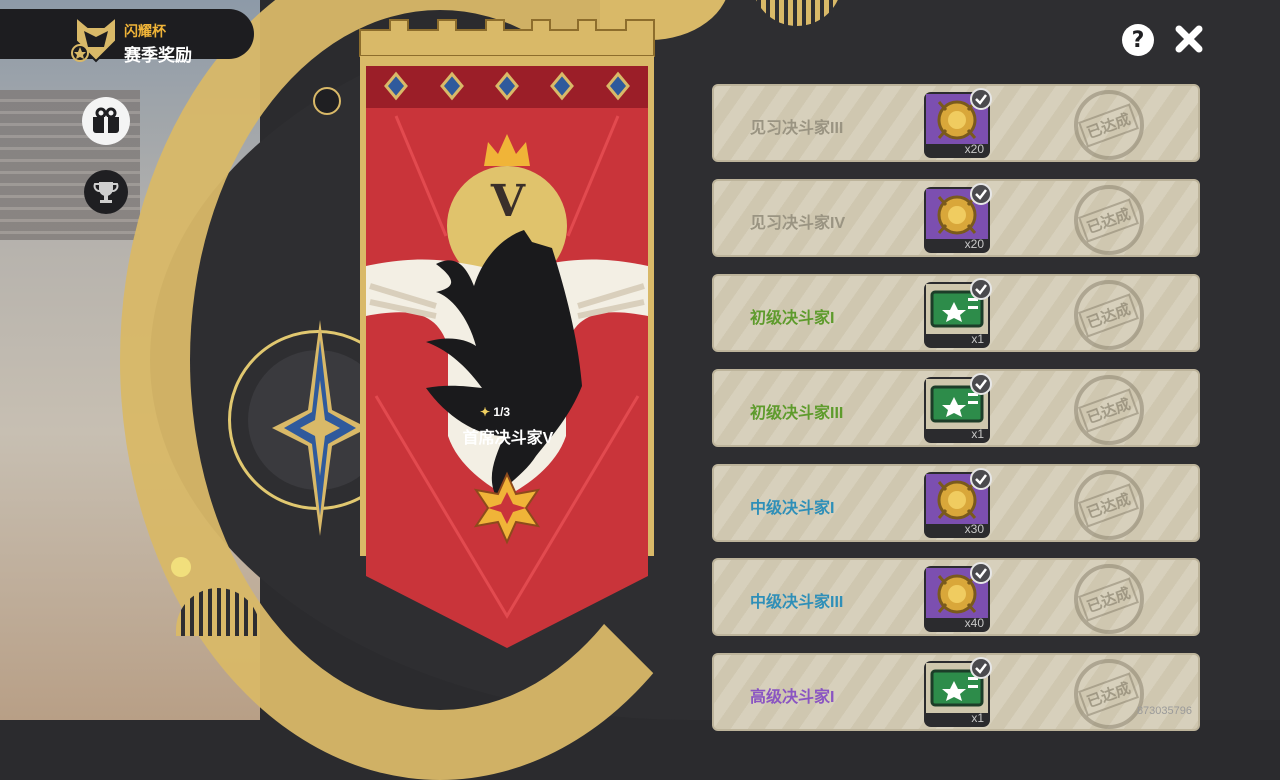 The width and height of the screenshot is (1280, 780). What do you see at coordinates (797, 413) in the screenshot?
I see `reward-rank-name: 初级决斗家III` at bounding box center [797, 413].